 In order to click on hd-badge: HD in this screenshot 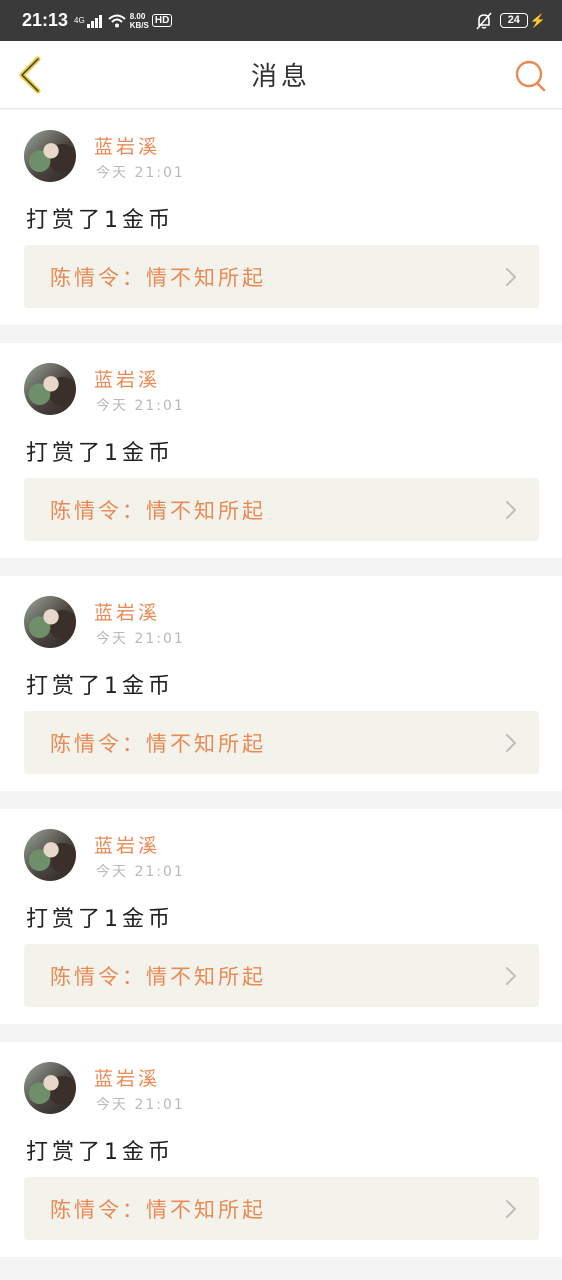, I will do `click(162, 20)`.